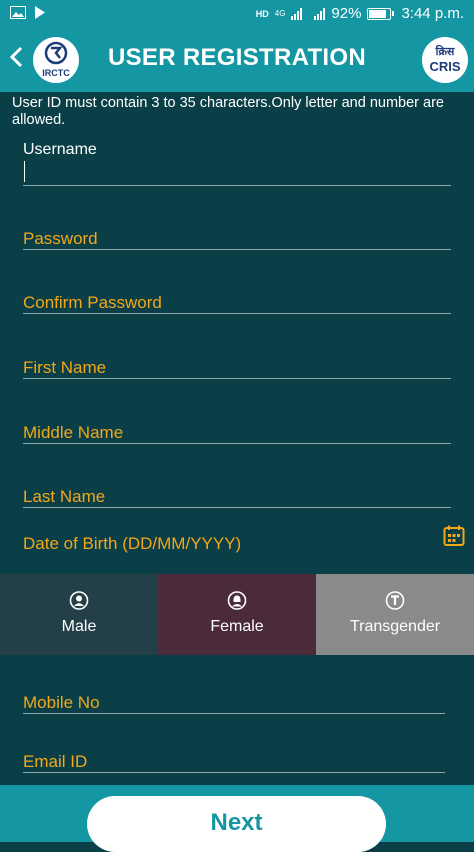  Describe the element at coordinates (395, 600) in the screenshot. I see `transgender-icon` at that location.